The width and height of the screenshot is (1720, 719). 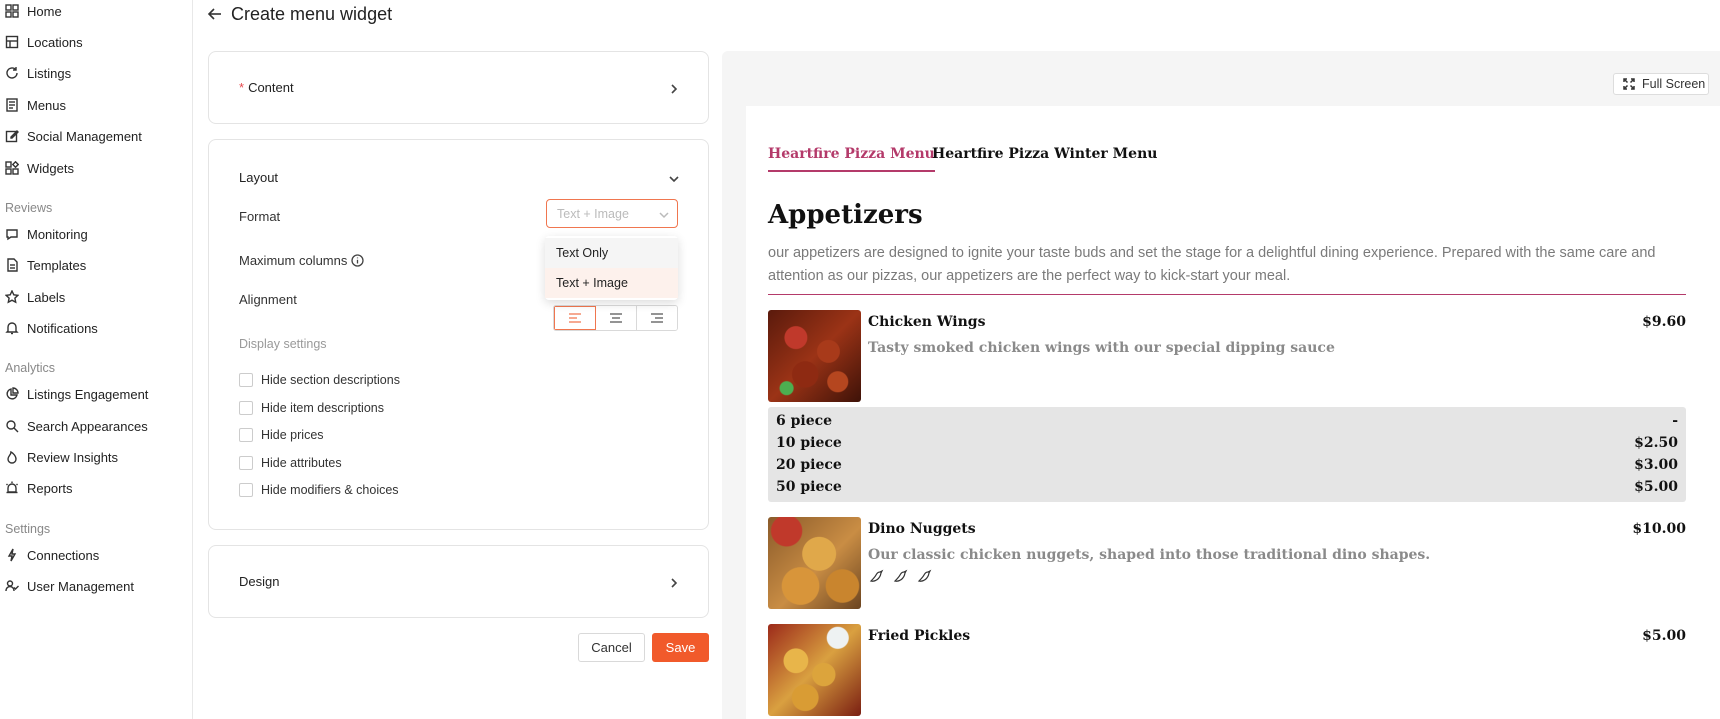 I want to click on sidebar-item-label: Home, so click(x=44, y=11).